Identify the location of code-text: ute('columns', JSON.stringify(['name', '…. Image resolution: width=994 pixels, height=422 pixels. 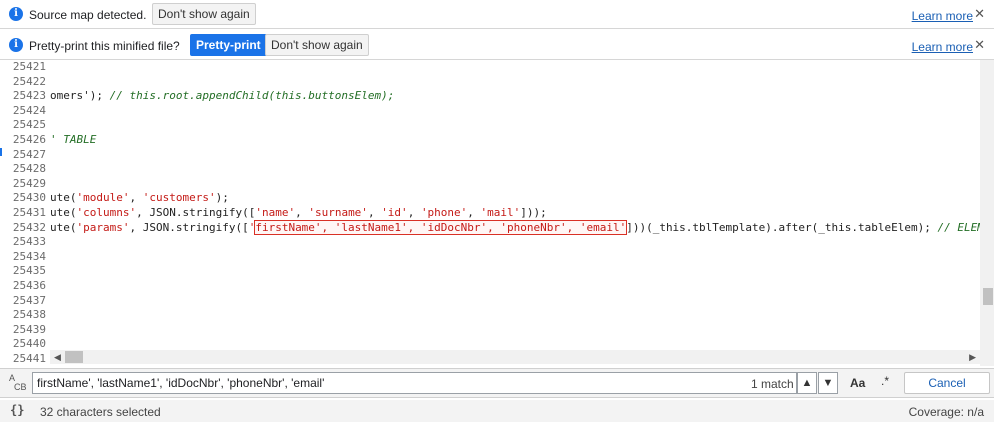
(298, 213).